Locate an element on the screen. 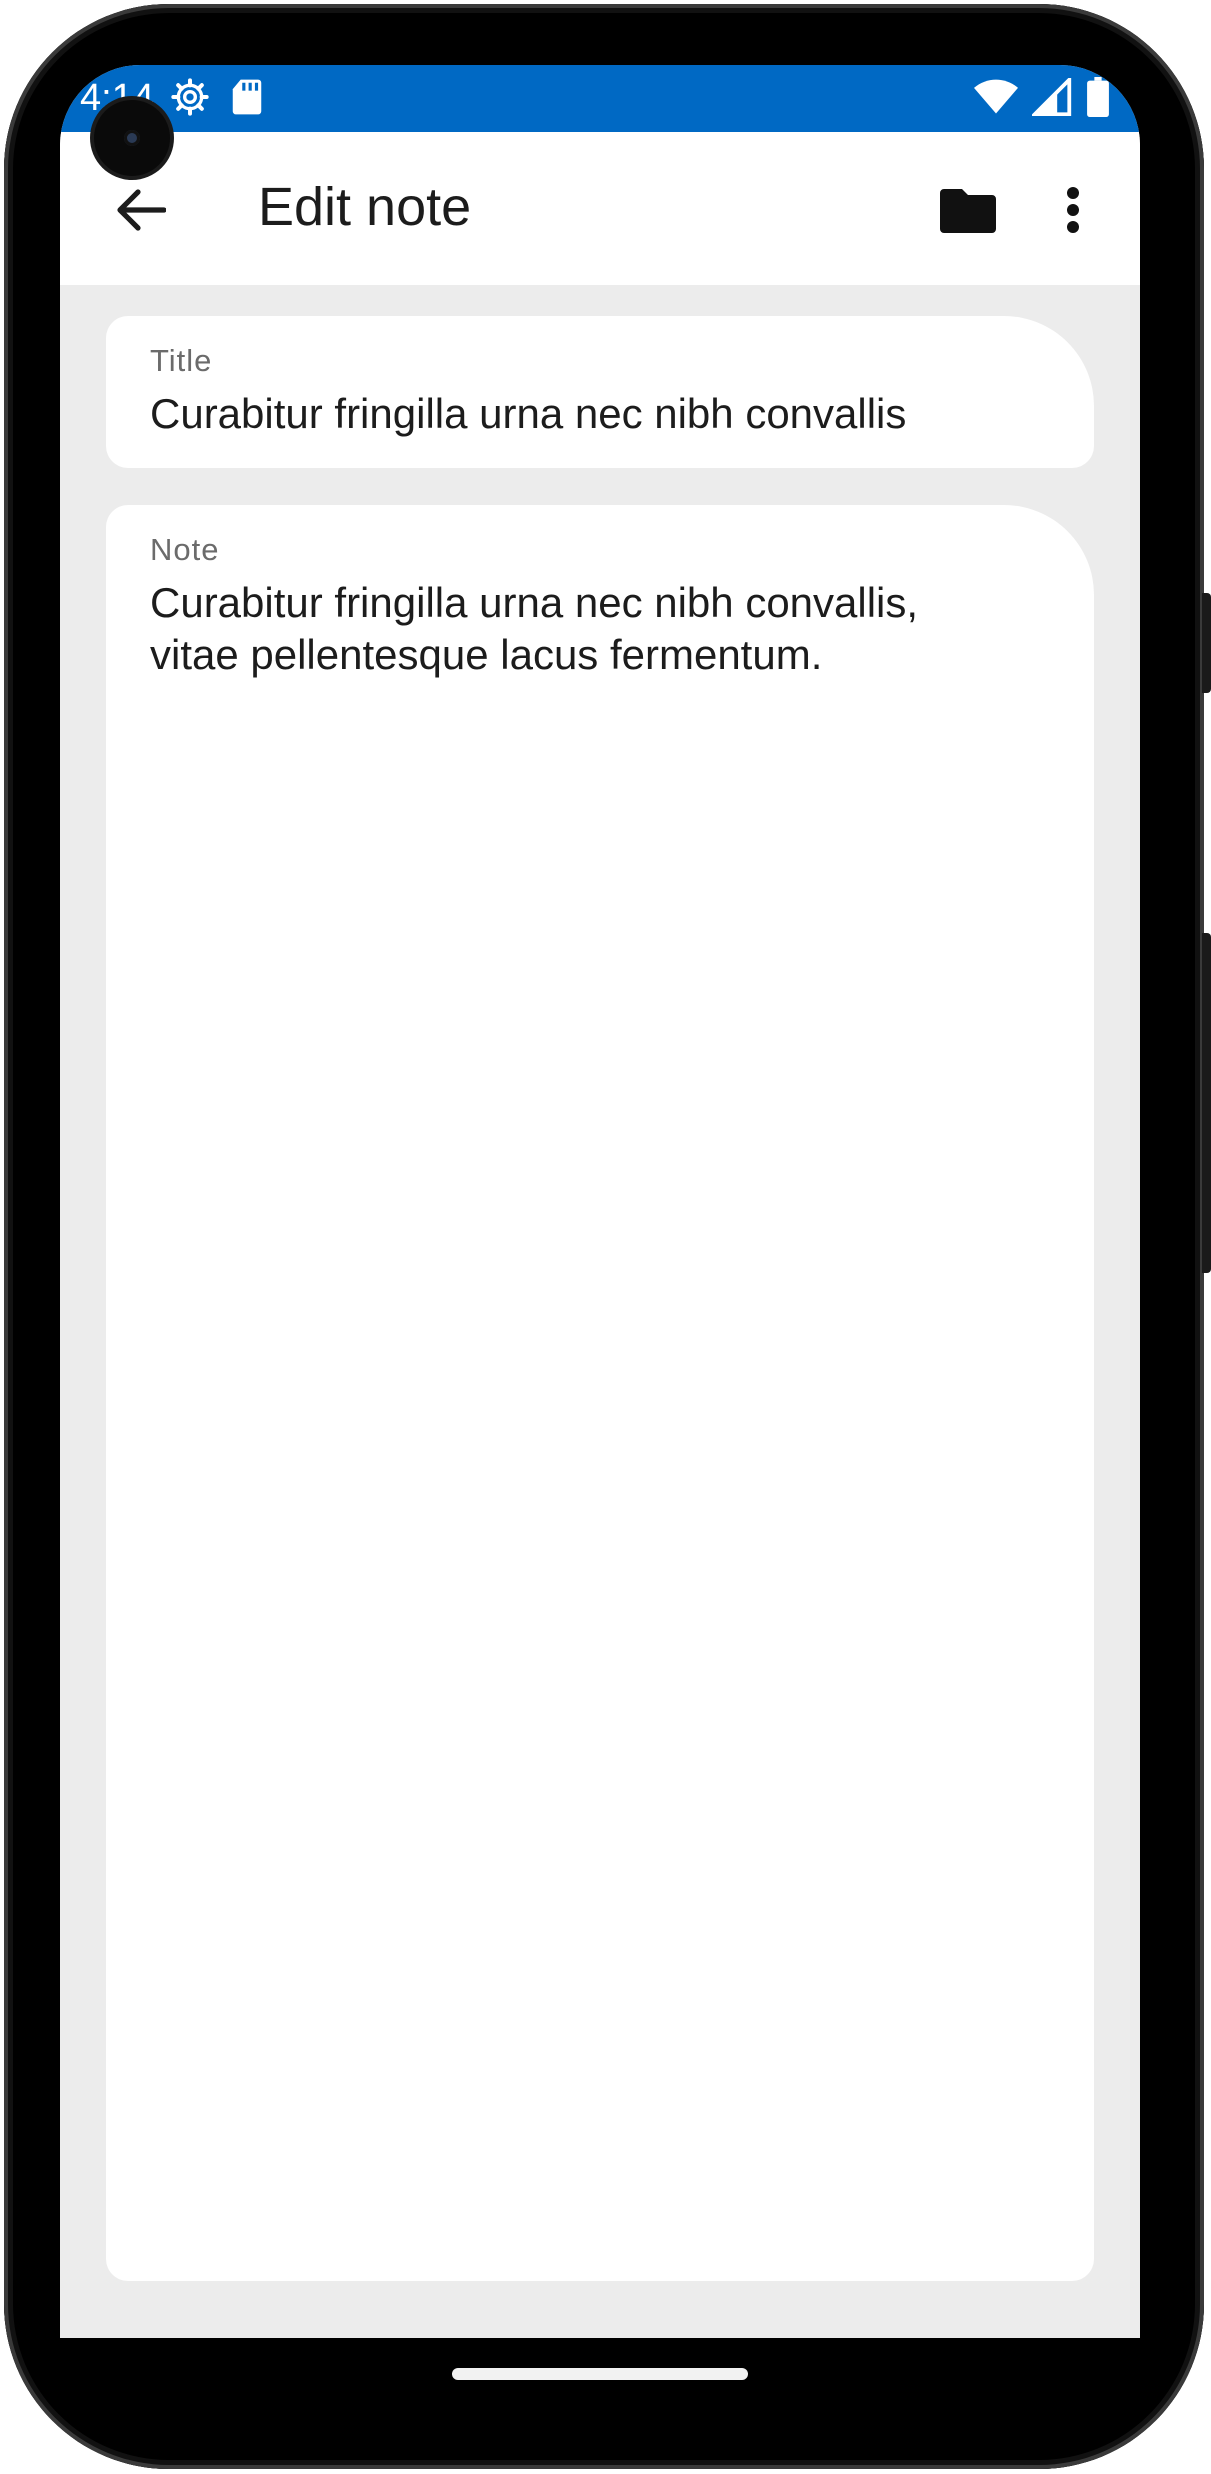 This screenshot has height=2474, width=1211. signal-icon is located at coordinates (1051, 98).